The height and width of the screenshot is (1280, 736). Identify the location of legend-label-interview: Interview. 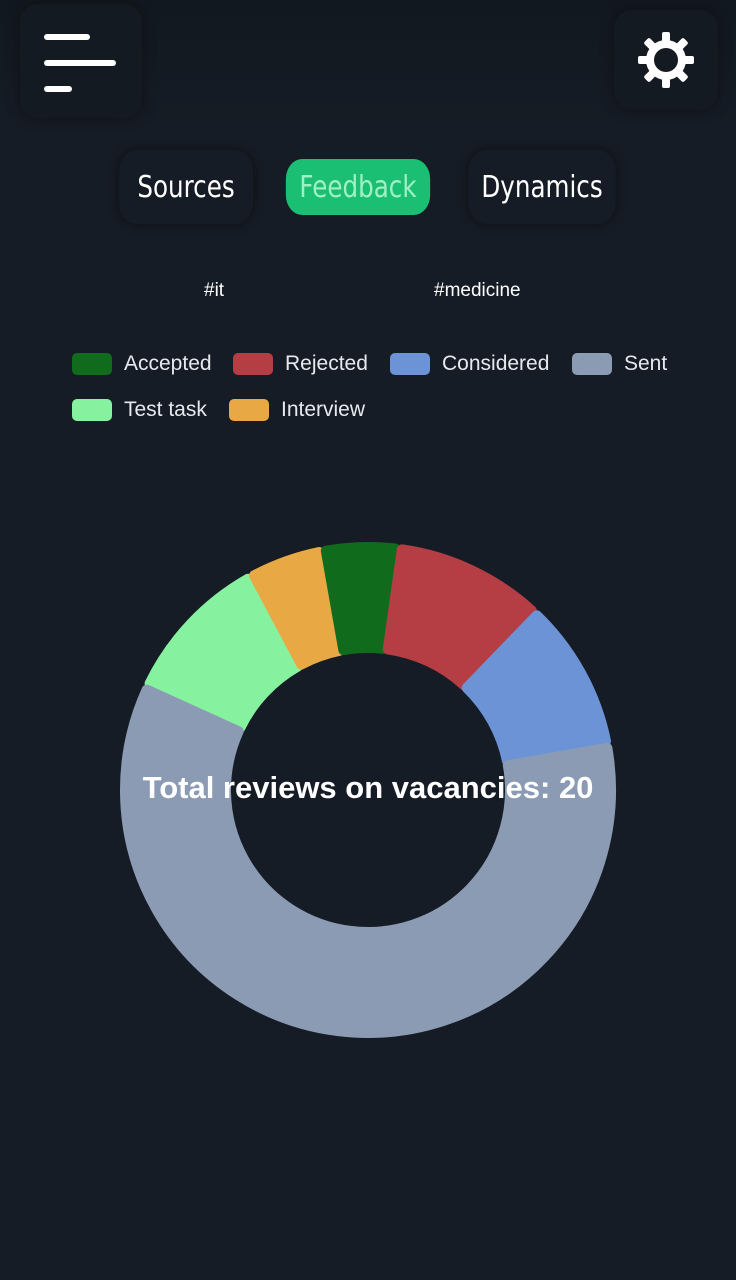
(323, 409).